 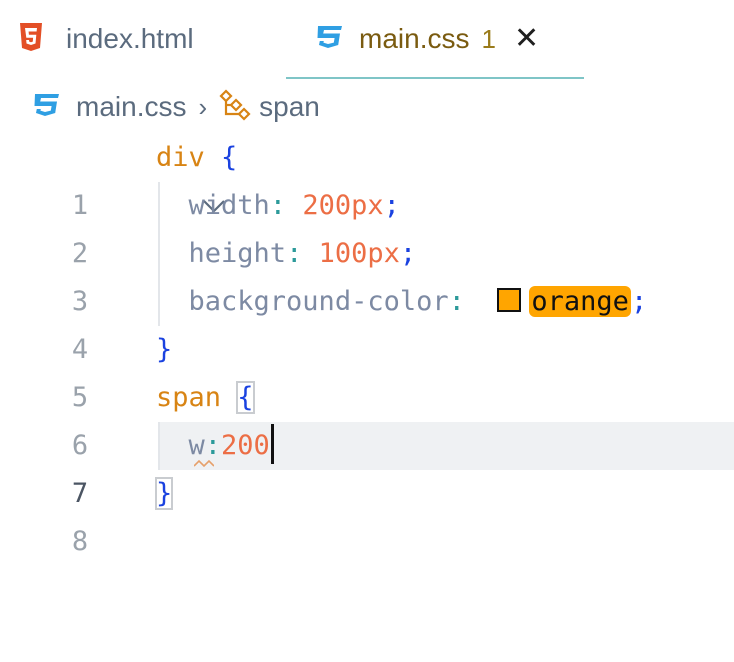 What do you see at coordinates (245, 445) in the screenshot?
I see `css-value: 200` at bounding box center [245, 445].